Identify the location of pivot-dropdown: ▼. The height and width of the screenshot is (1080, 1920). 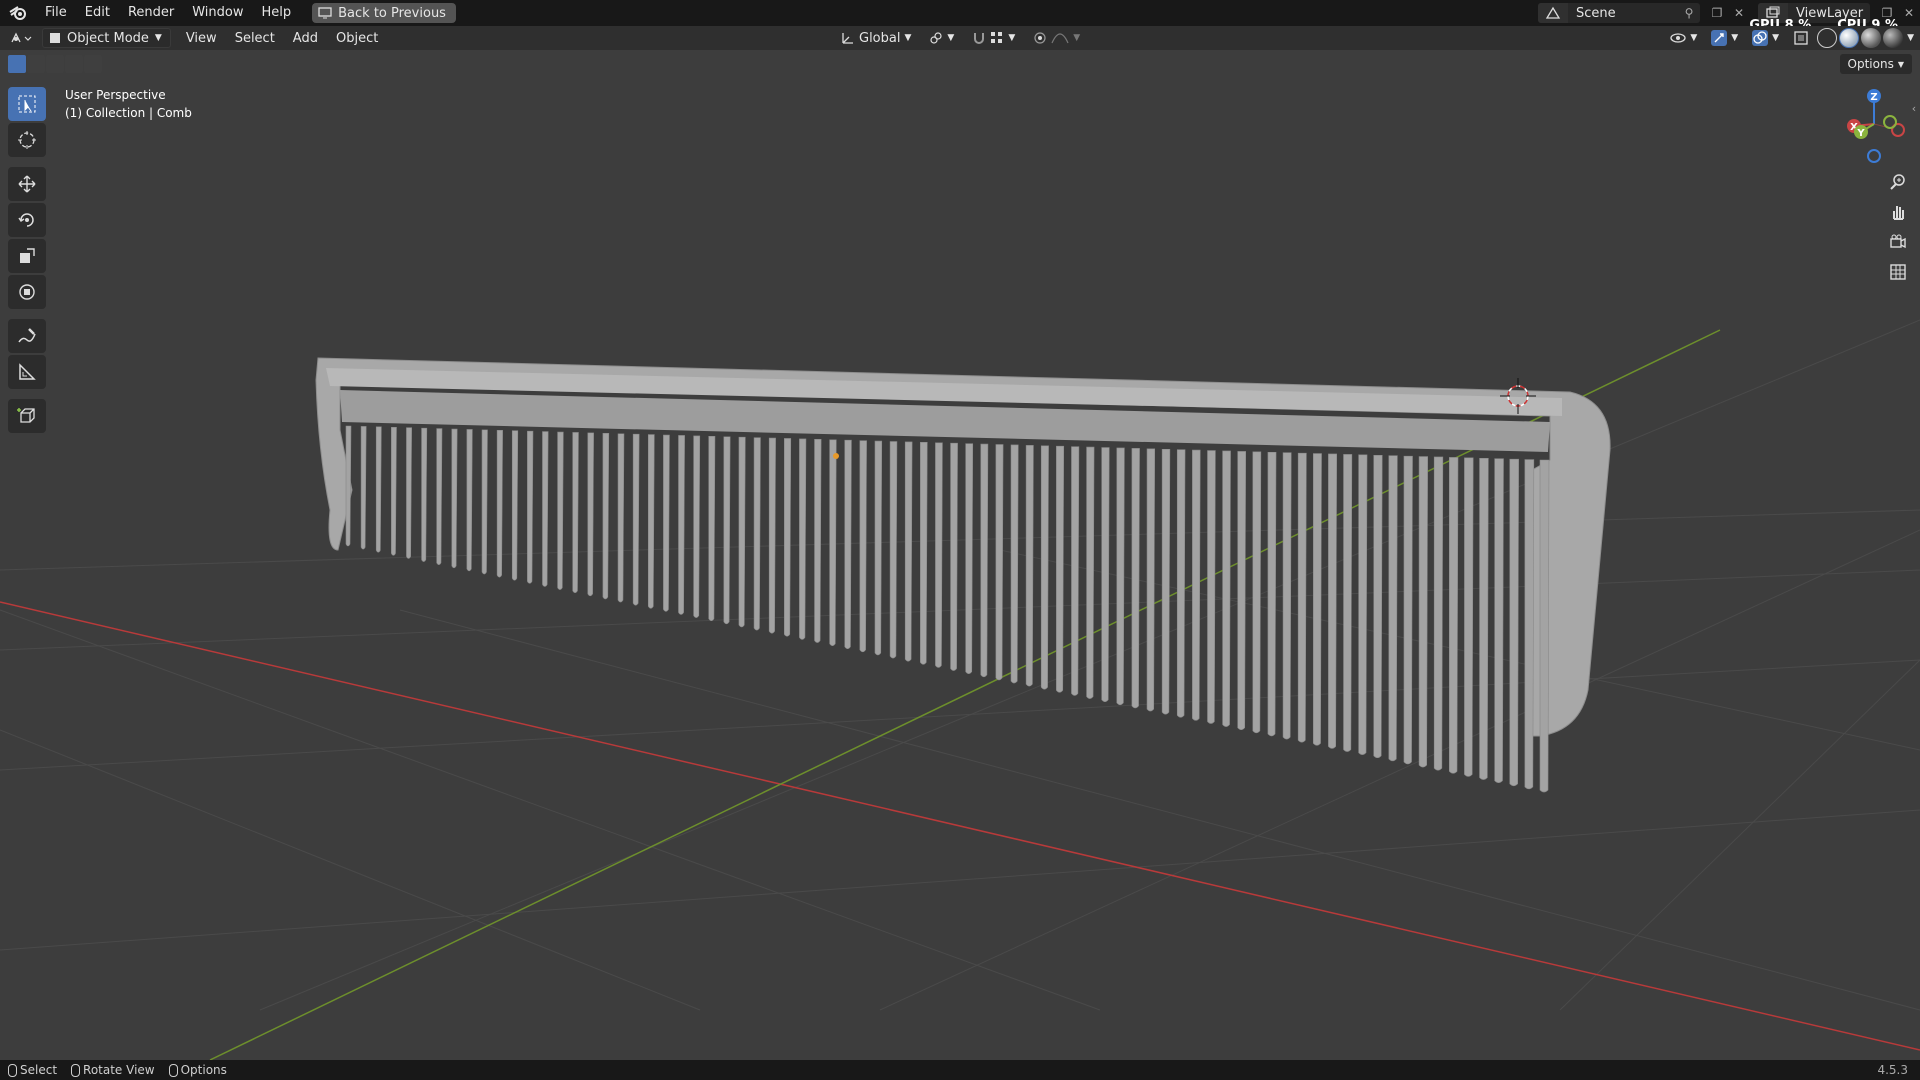
(941, 38).